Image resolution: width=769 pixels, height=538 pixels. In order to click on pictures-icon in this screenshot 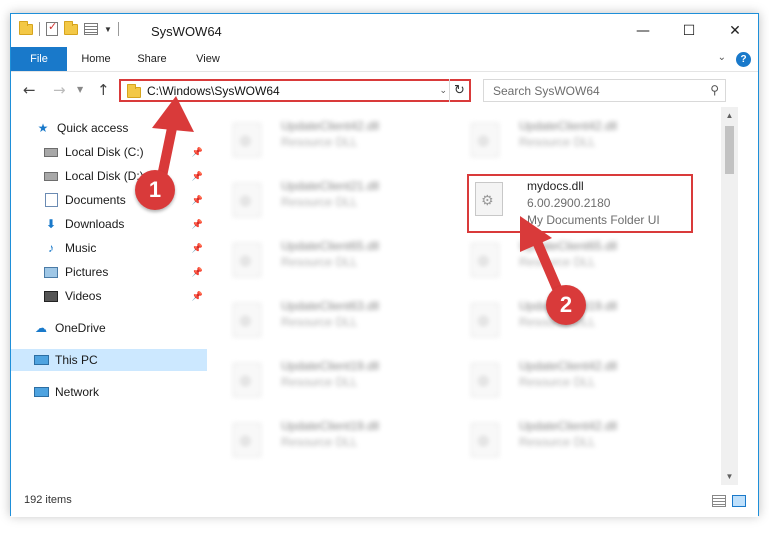, I will do `click(51, 272)`.